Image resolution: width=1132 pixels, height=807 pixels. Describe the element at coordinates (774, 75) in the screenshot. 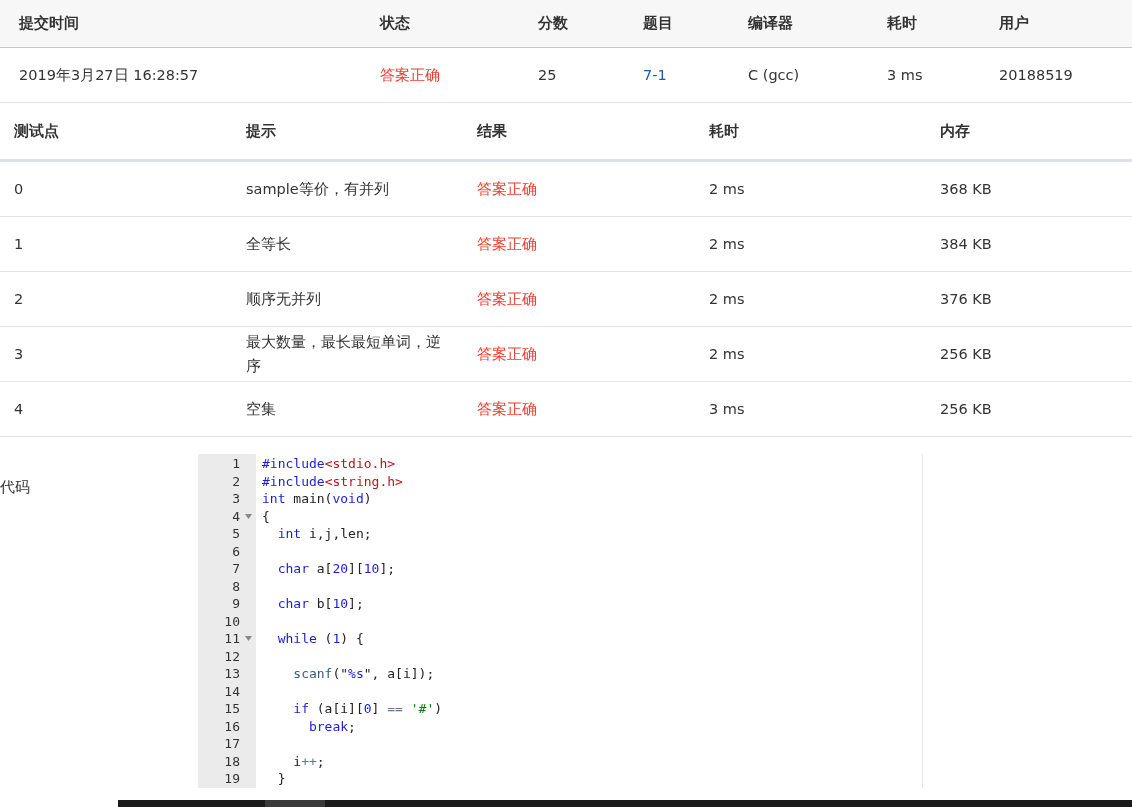

I see `table-cell-text: C (gcc)` at that location.